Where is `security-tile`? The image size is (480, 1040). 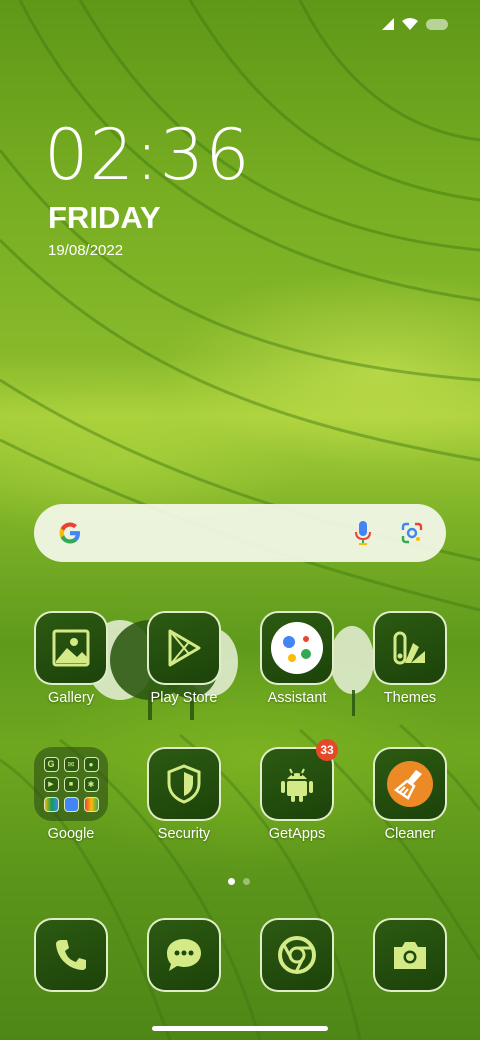
security-tile is located at coordinates (184, 784).